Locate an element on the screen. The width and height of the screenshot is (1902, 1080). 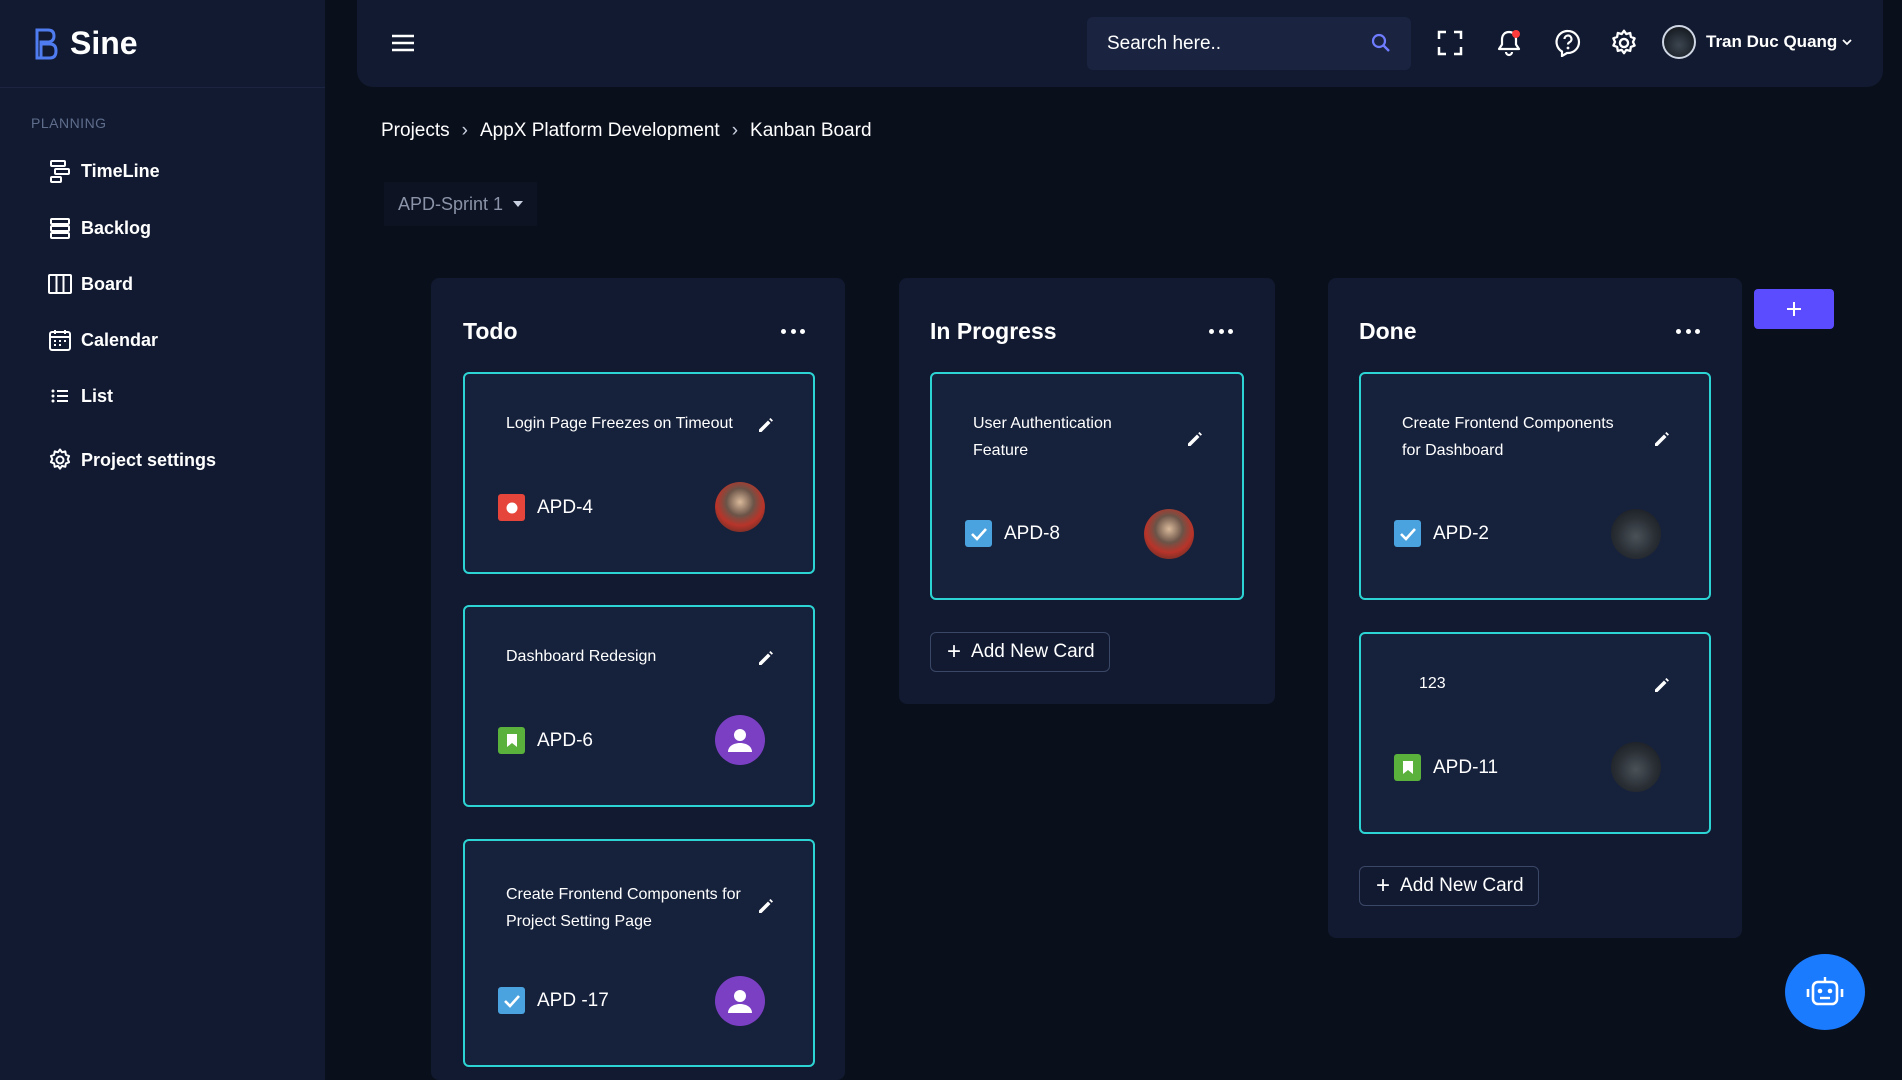
search-box is located at coordinates (1249, 43).